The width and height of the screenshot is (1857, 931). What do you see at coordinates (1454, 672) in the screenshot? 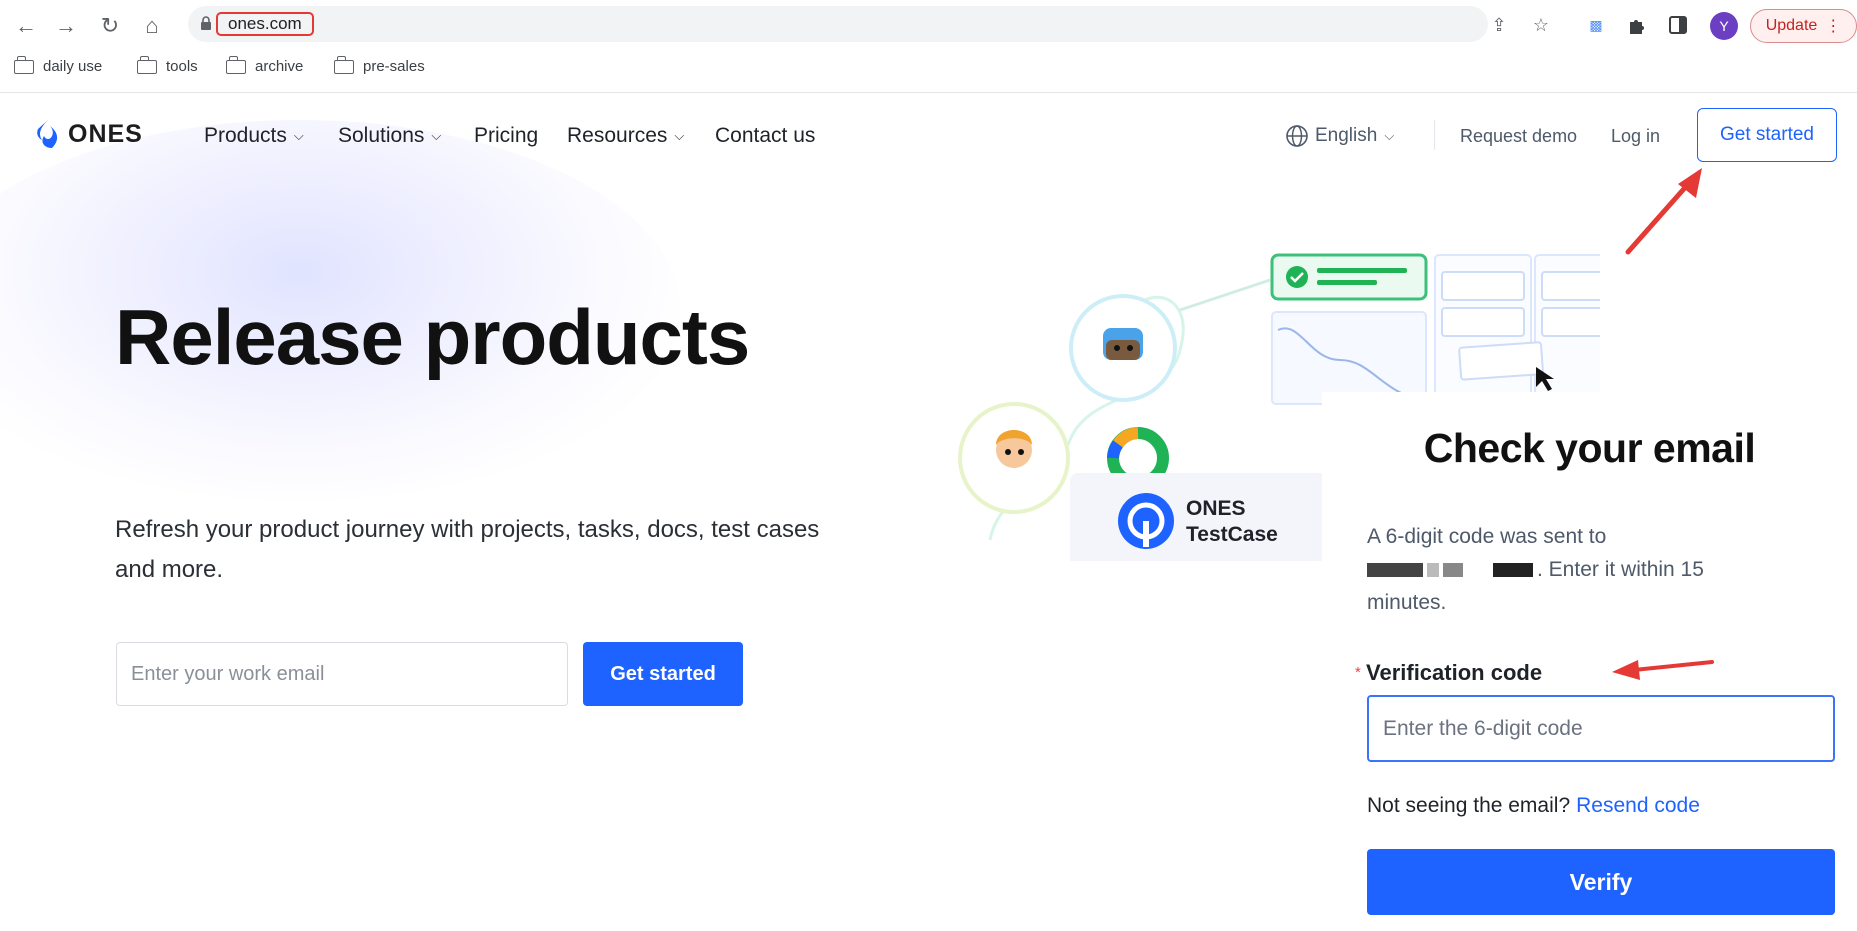
I see `verification-code-label: Verification code` at bounding box center [1454, 672].